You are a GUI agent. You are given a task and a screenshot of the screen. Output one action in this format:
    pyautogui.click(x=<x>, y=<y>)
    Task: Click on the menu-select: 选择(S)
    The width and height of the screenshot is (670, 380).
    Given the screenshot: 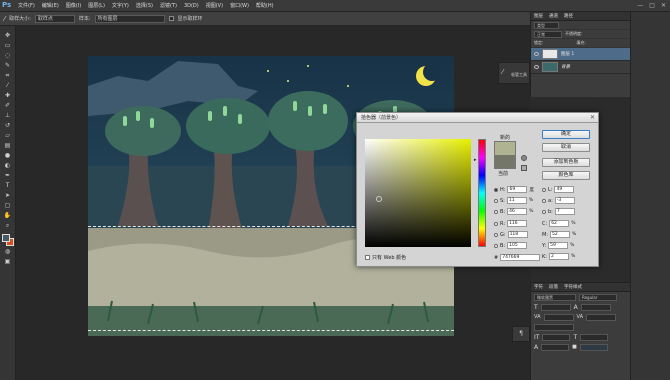 What is the action you would take?
    pyautogui.click(x=144, y=5)
    